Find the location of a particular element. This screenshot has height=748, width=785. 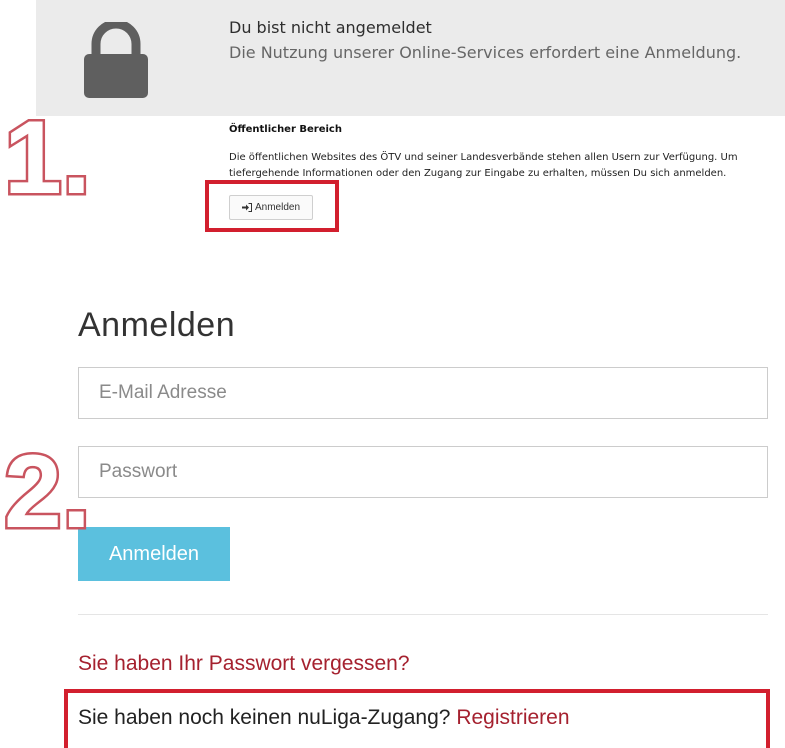

divider is located at coordinates (423, 614).